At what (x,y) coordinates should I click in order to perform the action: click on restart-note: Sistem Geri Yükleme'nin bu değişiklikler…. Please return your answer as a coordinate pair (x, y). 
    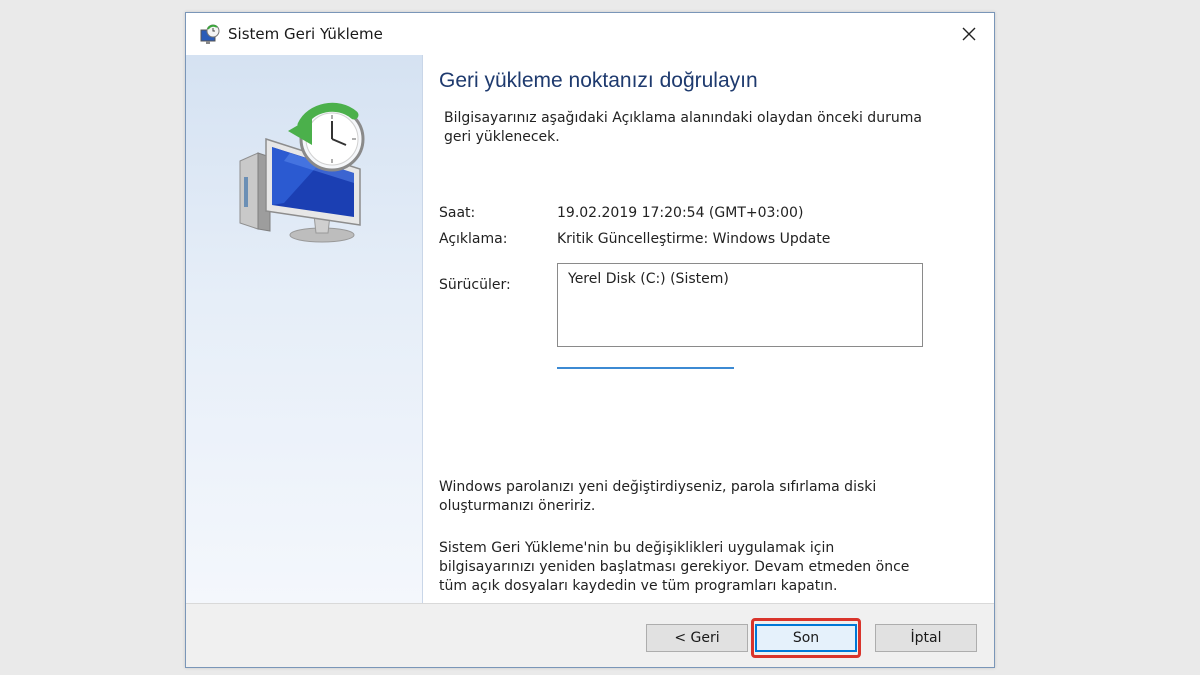
    Looking at the image, I should click on (674, 567).